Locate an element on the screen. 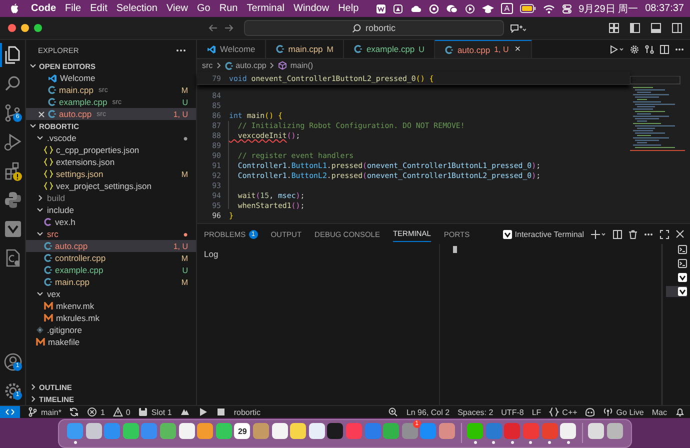 The height and width of the screenshot is (448, 690). panel-toggle-icon is located at coordinates (656, 28).